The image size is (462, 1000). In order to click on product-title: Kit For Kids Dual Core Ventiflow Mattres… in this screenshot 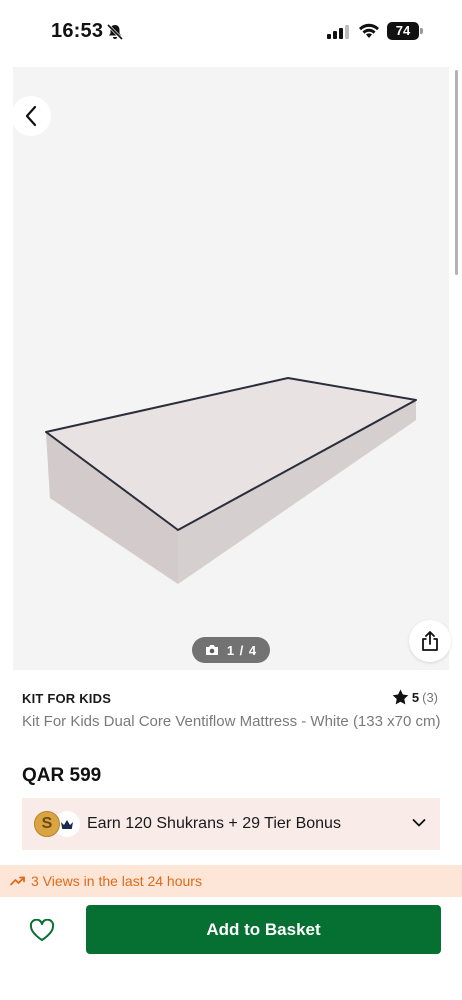, I will do `click(231, 721)`.